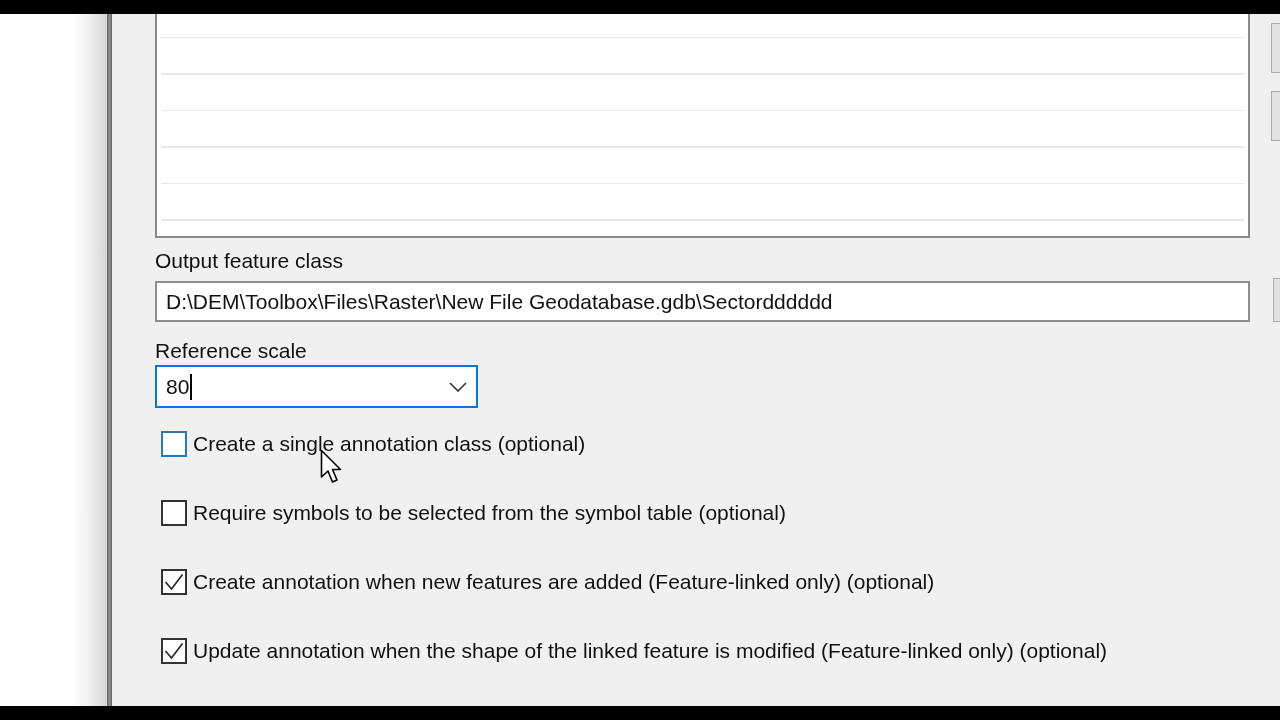 The height and width of the screenshot is (720, 1280). I want to click on output-path-field: D:\DEM\Toolbox\Files\Raster\New File Geodatabase.gdb\Sectordddddd, so click(702, 301).